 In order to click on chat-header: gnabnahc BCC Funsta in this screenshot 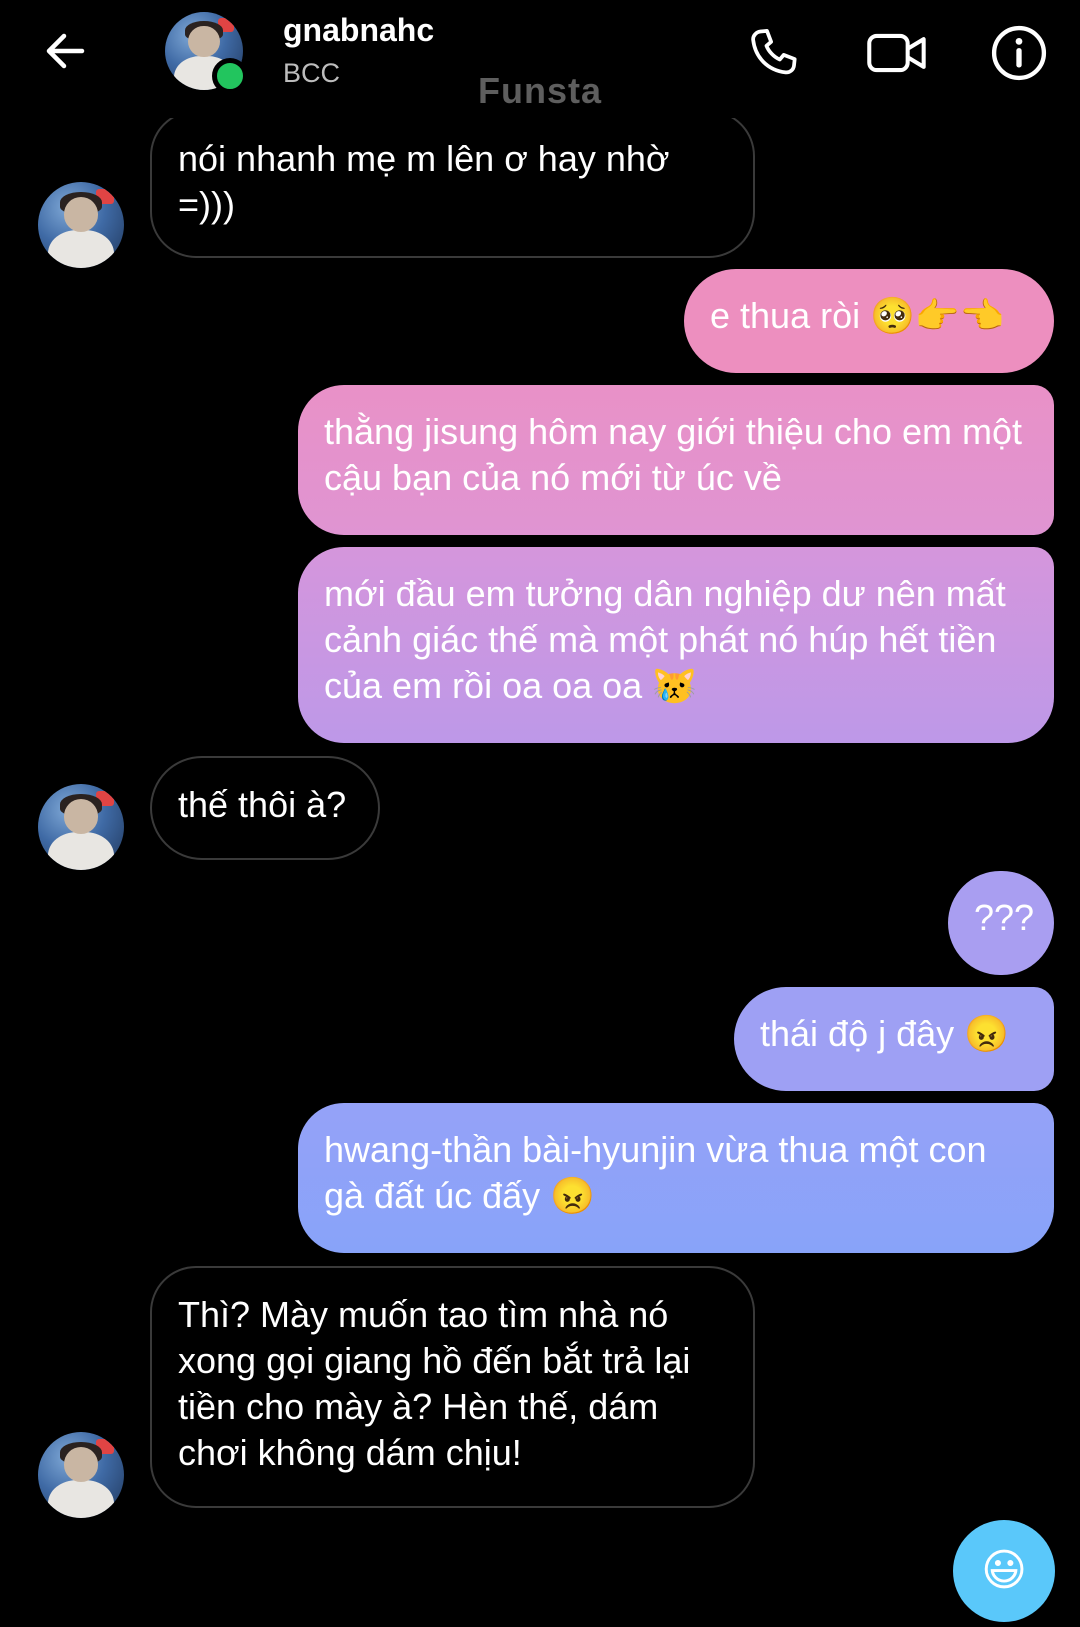, I will do `click(540, 59)`.